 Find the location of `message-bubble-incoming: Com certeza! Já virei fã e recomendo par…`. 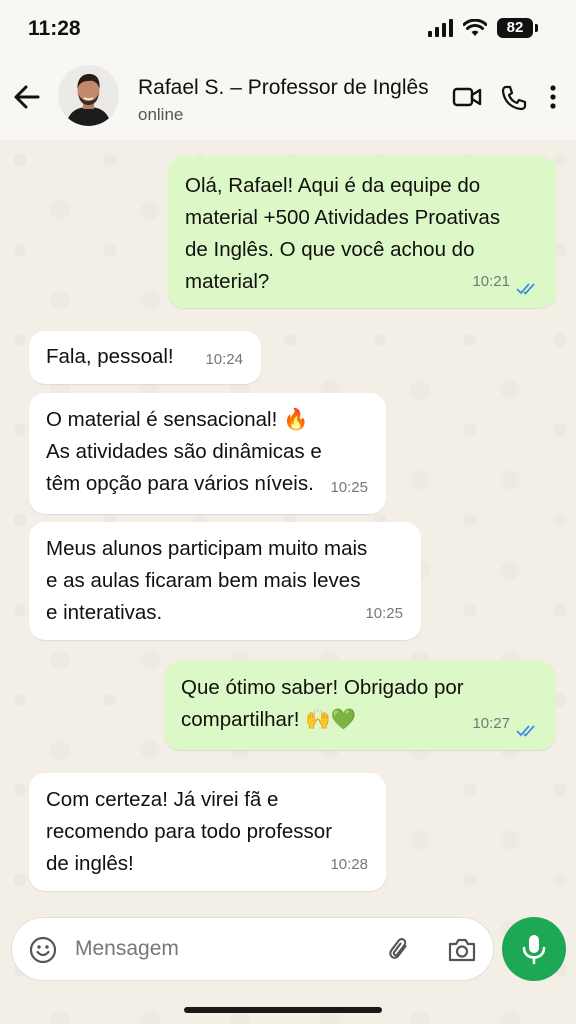

message-bubble-incoming: Com certeza! Já virei fã e recomendo par… is located at coordinates (207, 832).